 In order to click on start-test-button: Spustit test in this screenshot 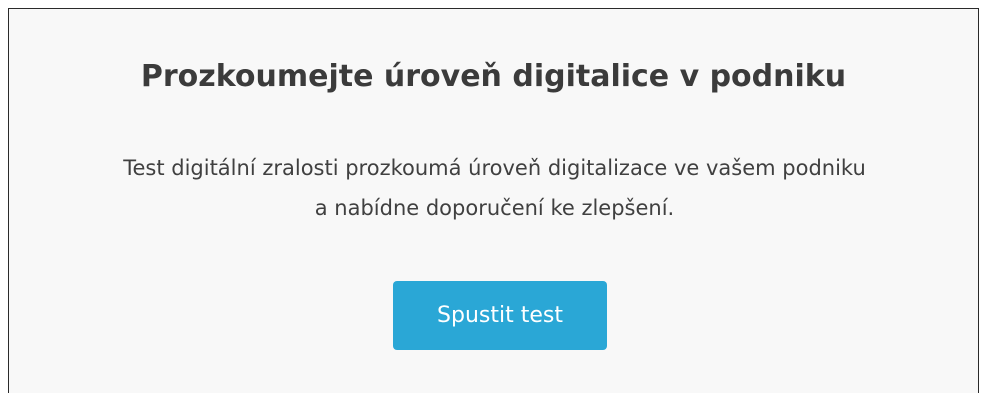, I will do `click(500, 315)`.